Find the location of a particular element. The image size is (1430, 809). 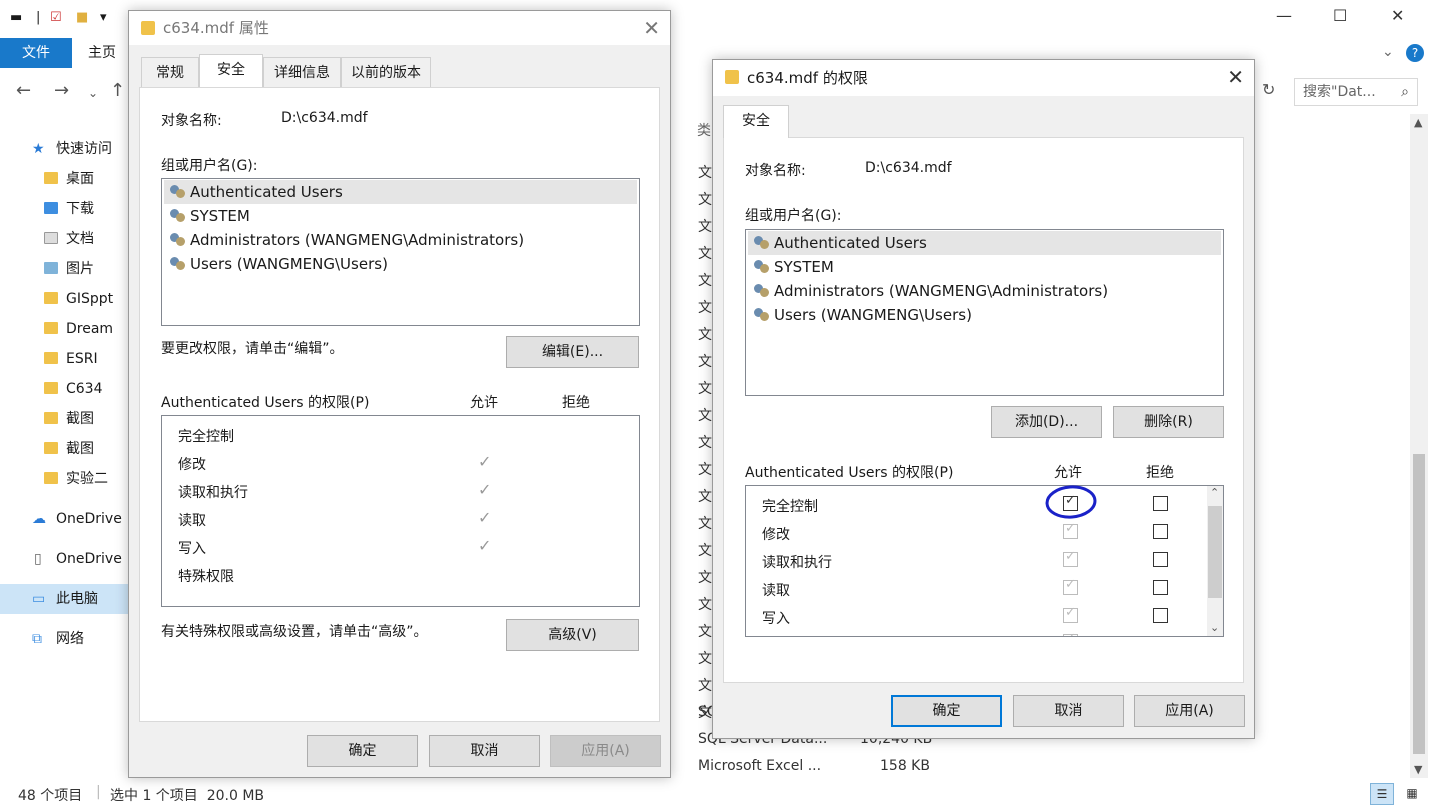

sidebar-item-documents: 文档 is located at coordinates (65, 239).